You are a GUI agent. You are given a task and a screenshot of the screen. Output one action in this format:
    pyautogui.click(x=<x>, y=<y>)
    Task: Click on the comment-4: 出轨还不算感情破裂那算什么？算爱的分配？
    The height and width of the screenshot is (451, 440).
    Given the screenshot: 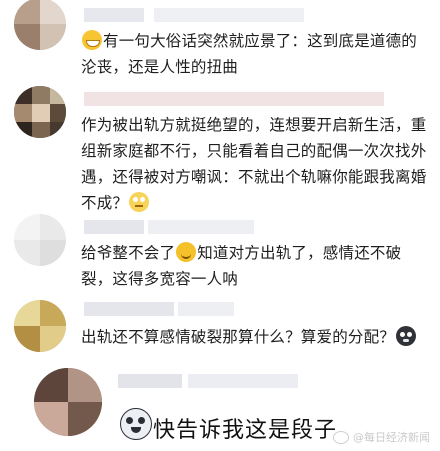 What is the action you would take?
    pyautogui.click(x=220, y=330)
    